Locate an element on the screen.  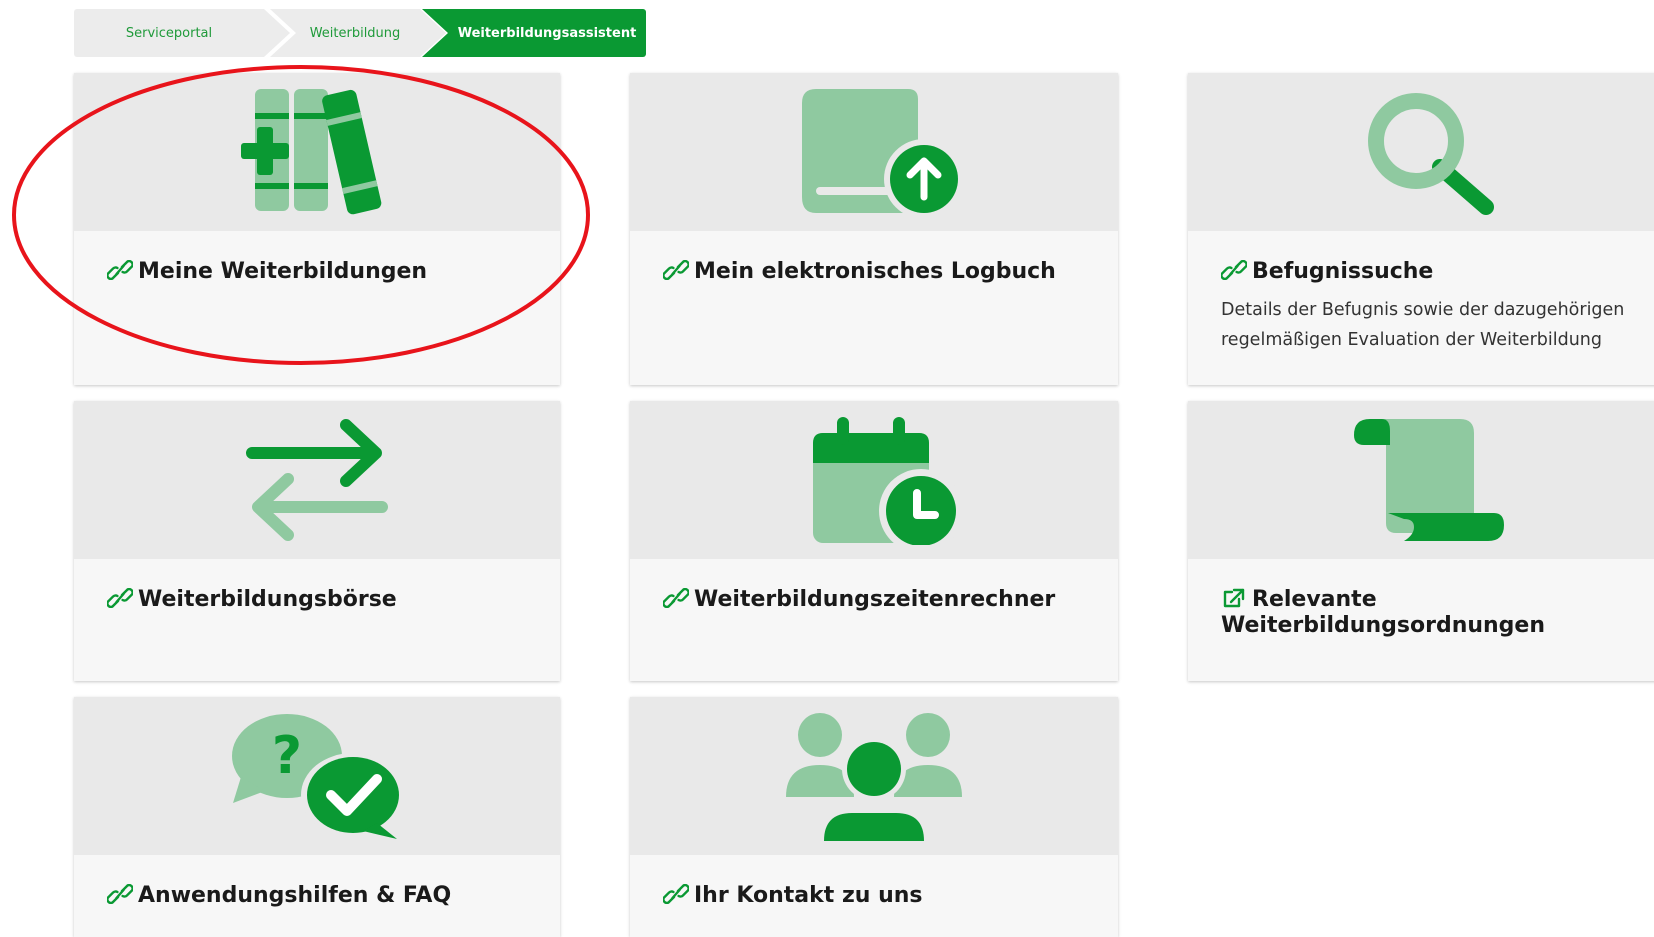
tile-title: Ihr Kontakt zu uns is located at coordinates (880, 896).